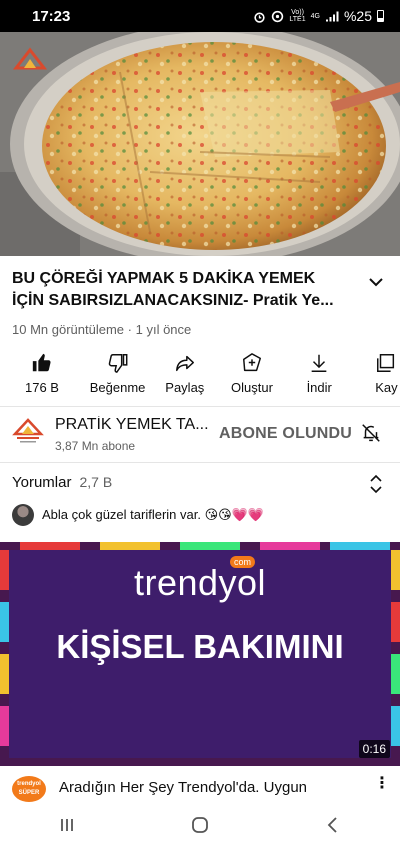  I want to click on download-button: İndir, so click(319, 375).